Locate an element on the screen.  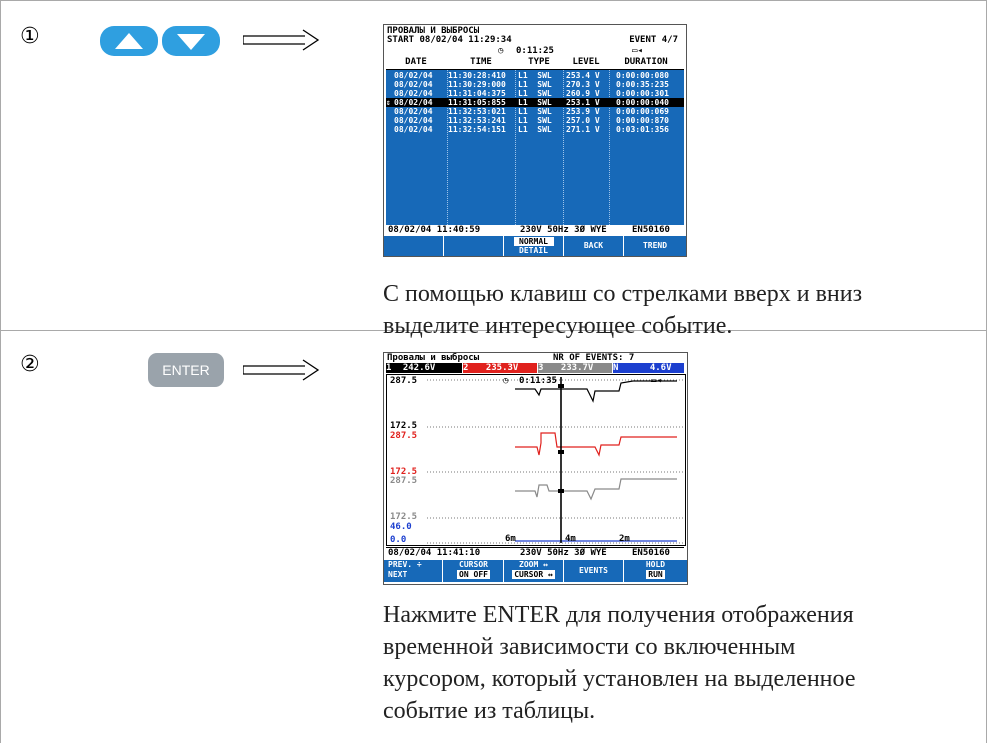
table-cell: 253.4 V is located at coordinates (583, 75).